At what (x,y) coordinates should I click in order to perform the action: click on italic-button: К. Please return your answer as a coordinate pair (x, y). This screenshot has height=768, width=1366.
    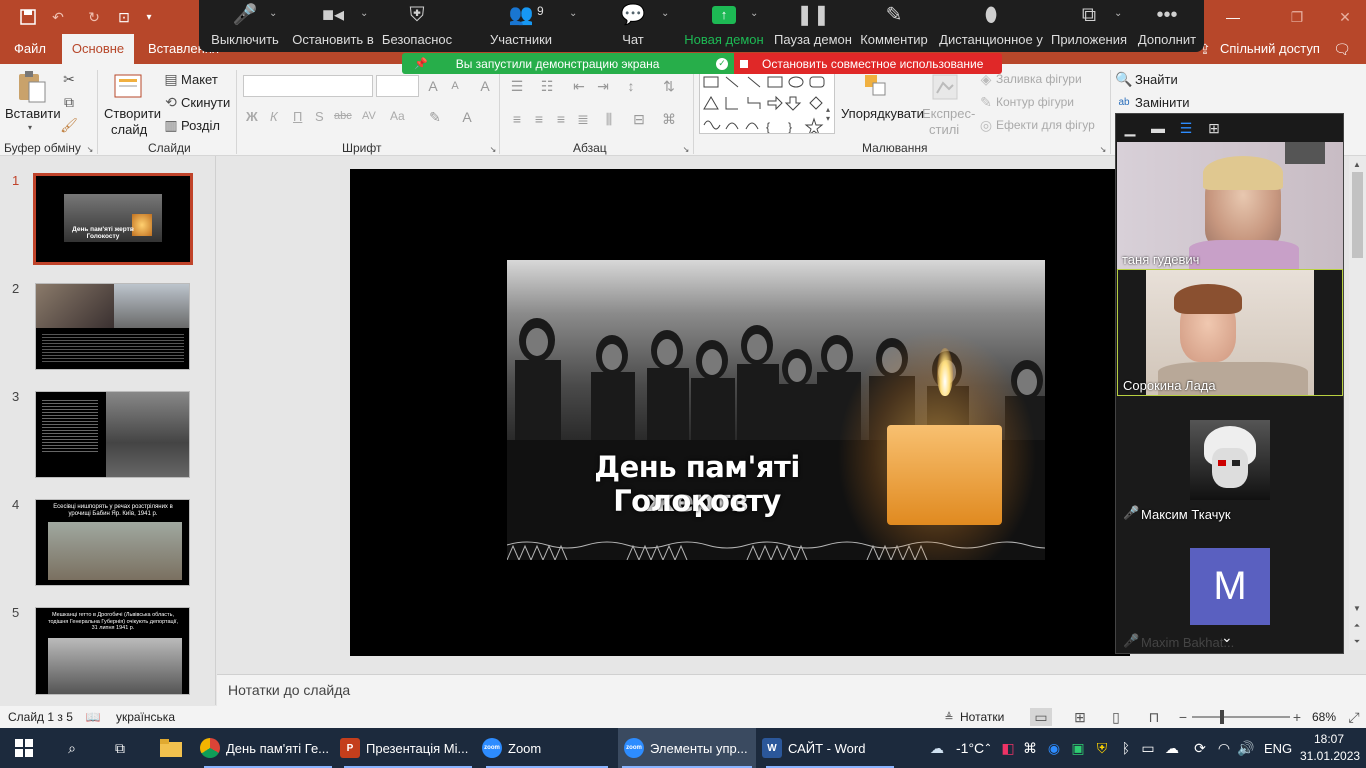
    Looking at the image, I should click on (274, 116).